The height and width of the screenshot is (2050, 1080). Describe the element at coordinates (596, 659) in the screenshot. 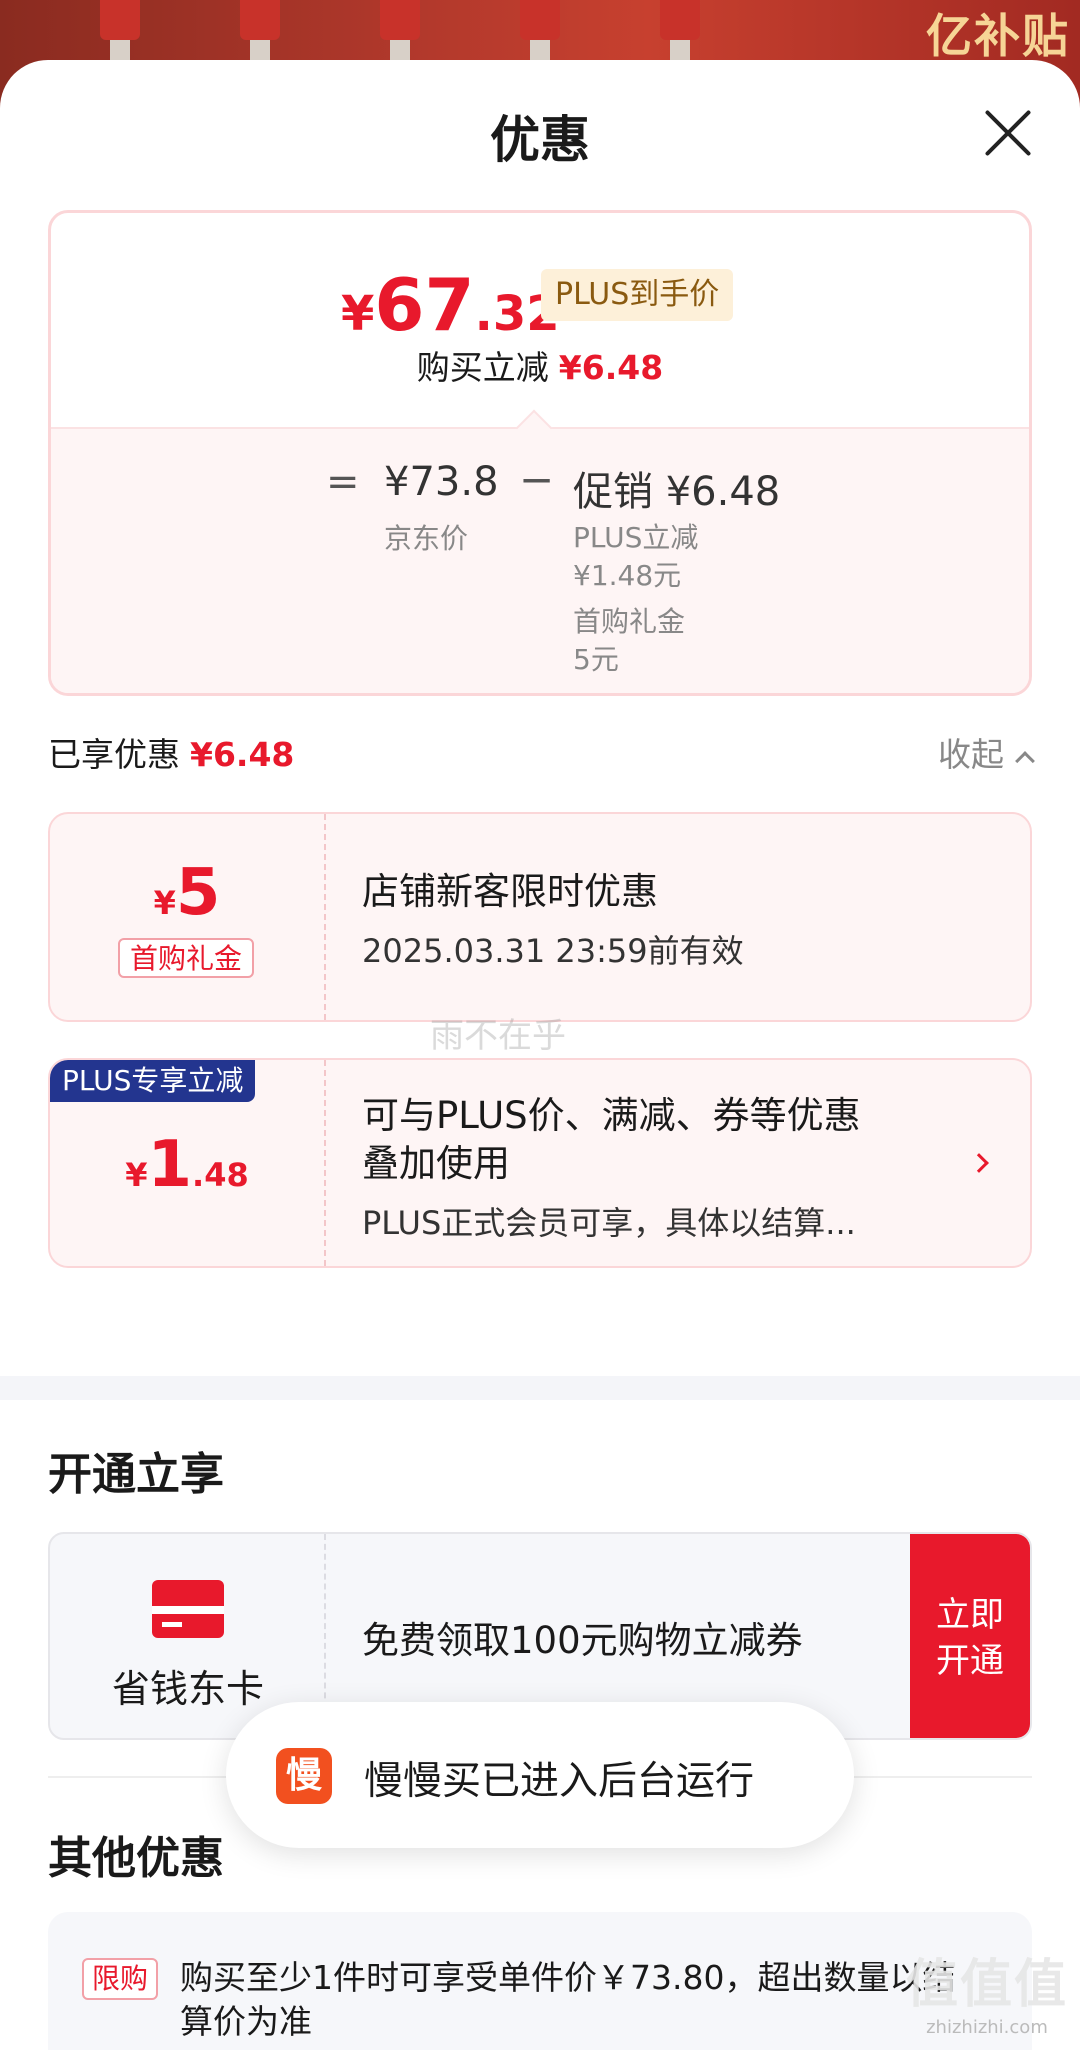

I see `promo-line: 5元` at that location.